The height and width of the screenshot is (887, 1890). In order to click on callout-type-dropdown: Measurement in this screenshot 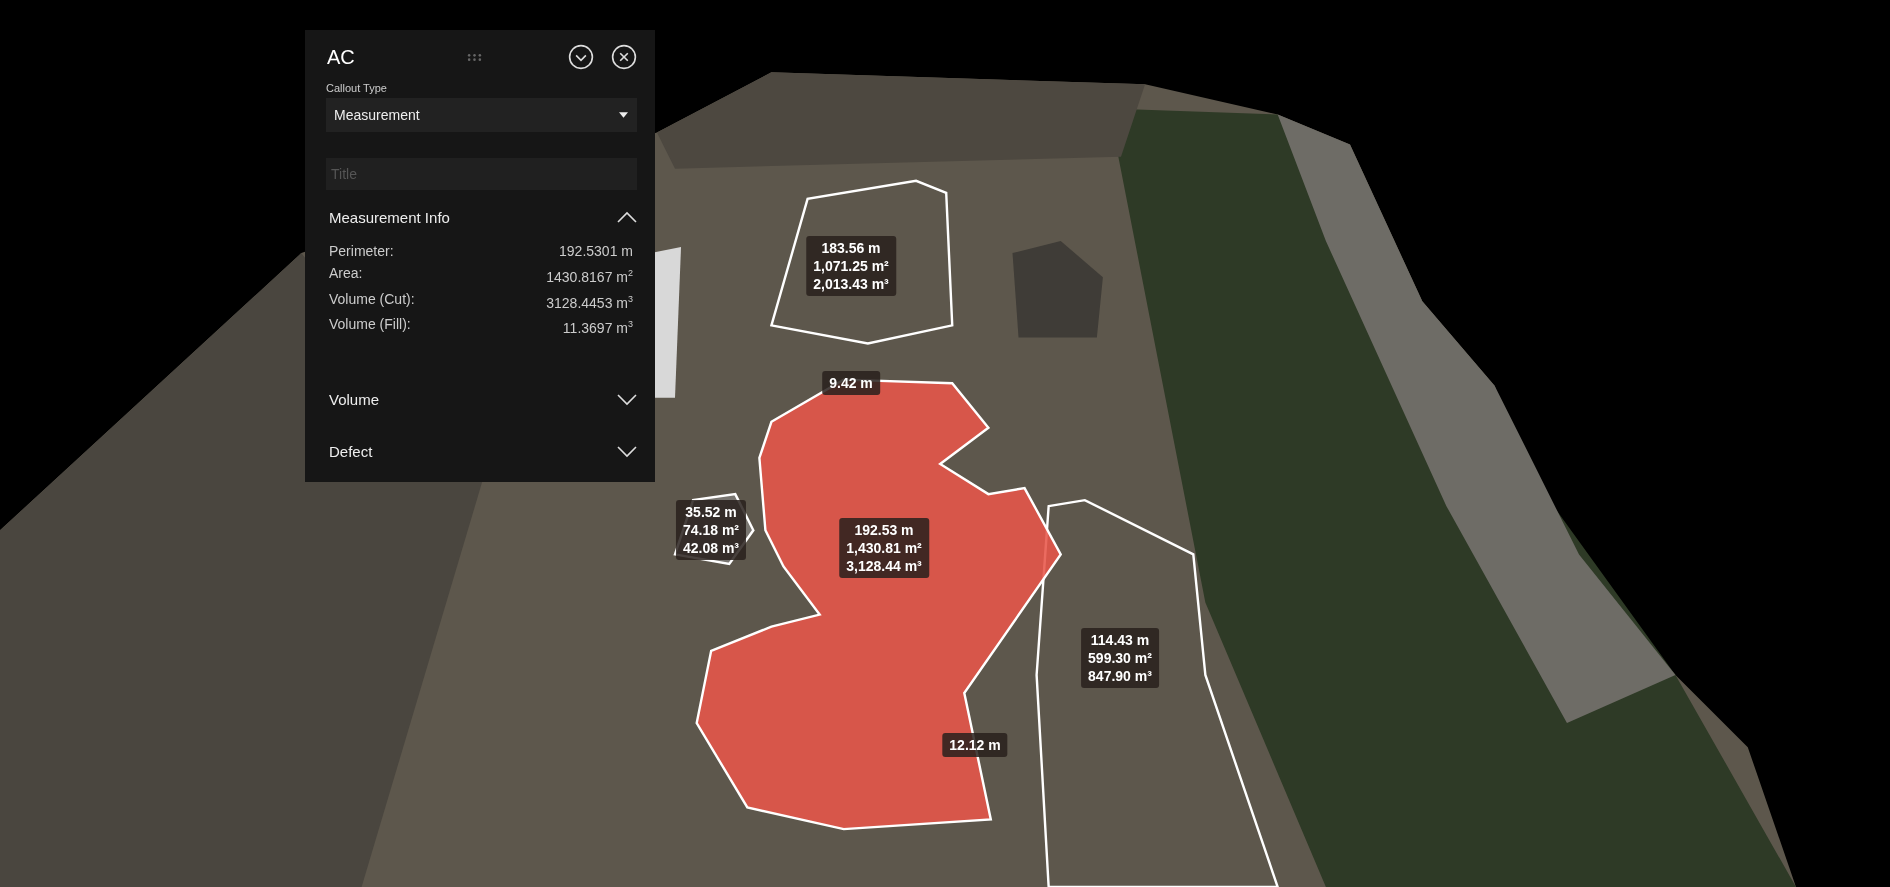, I will do `click(481, 115)`.